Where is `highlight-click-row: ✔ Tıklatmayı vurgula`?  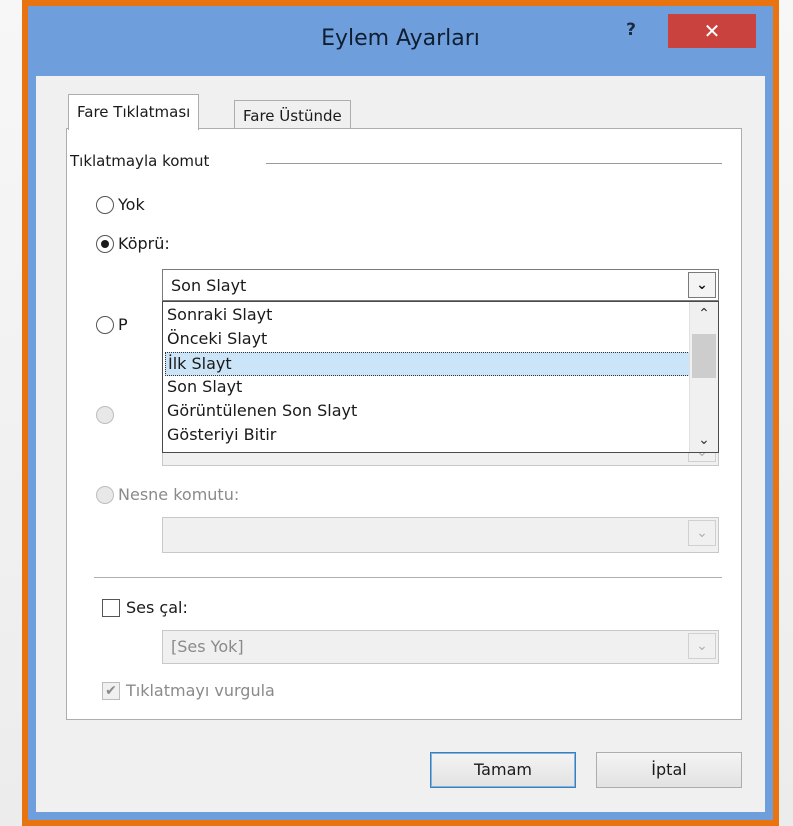 highlight-click-row: ✔ Tıklatmayı vurgula is located at coordinates (188, 690).